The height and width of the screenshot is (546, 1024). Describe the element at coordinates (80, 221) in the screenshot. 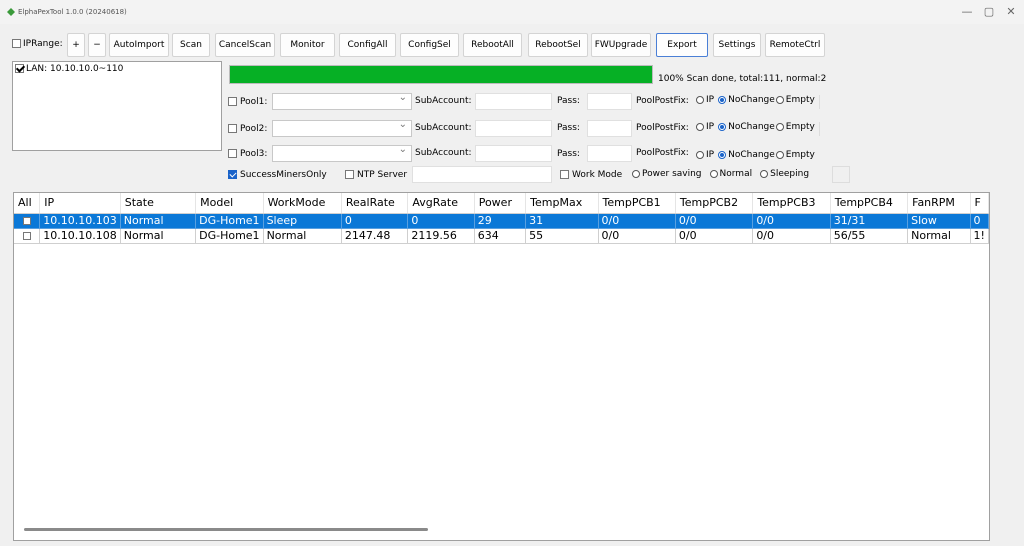

I see `cell-ip: 10.10.10.103` at that location.